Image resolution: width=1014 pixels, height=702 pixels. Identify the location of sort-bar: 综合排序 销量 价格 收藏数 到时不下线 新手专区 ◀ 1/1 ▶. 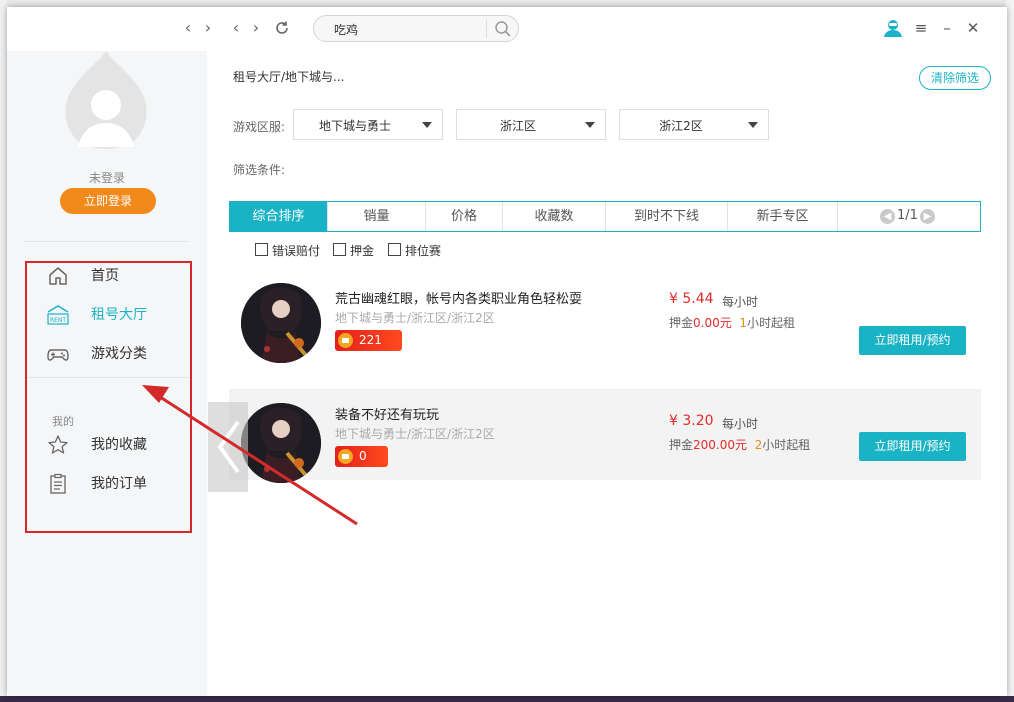
(605, 216).